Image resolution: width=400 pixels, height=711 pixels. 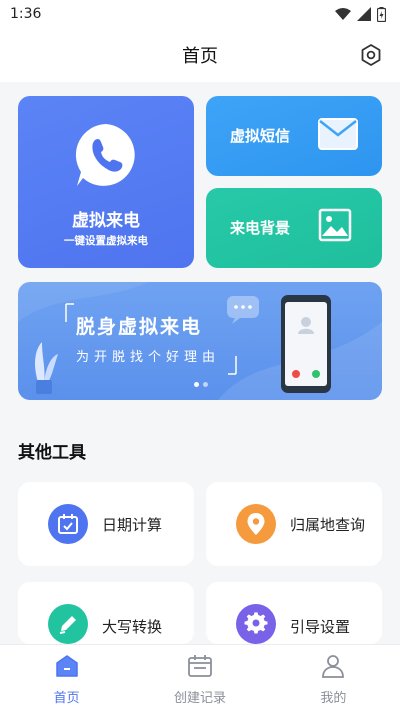 I want to click on tool-date-calculation: 日期计算, so click(x=106, y=524).